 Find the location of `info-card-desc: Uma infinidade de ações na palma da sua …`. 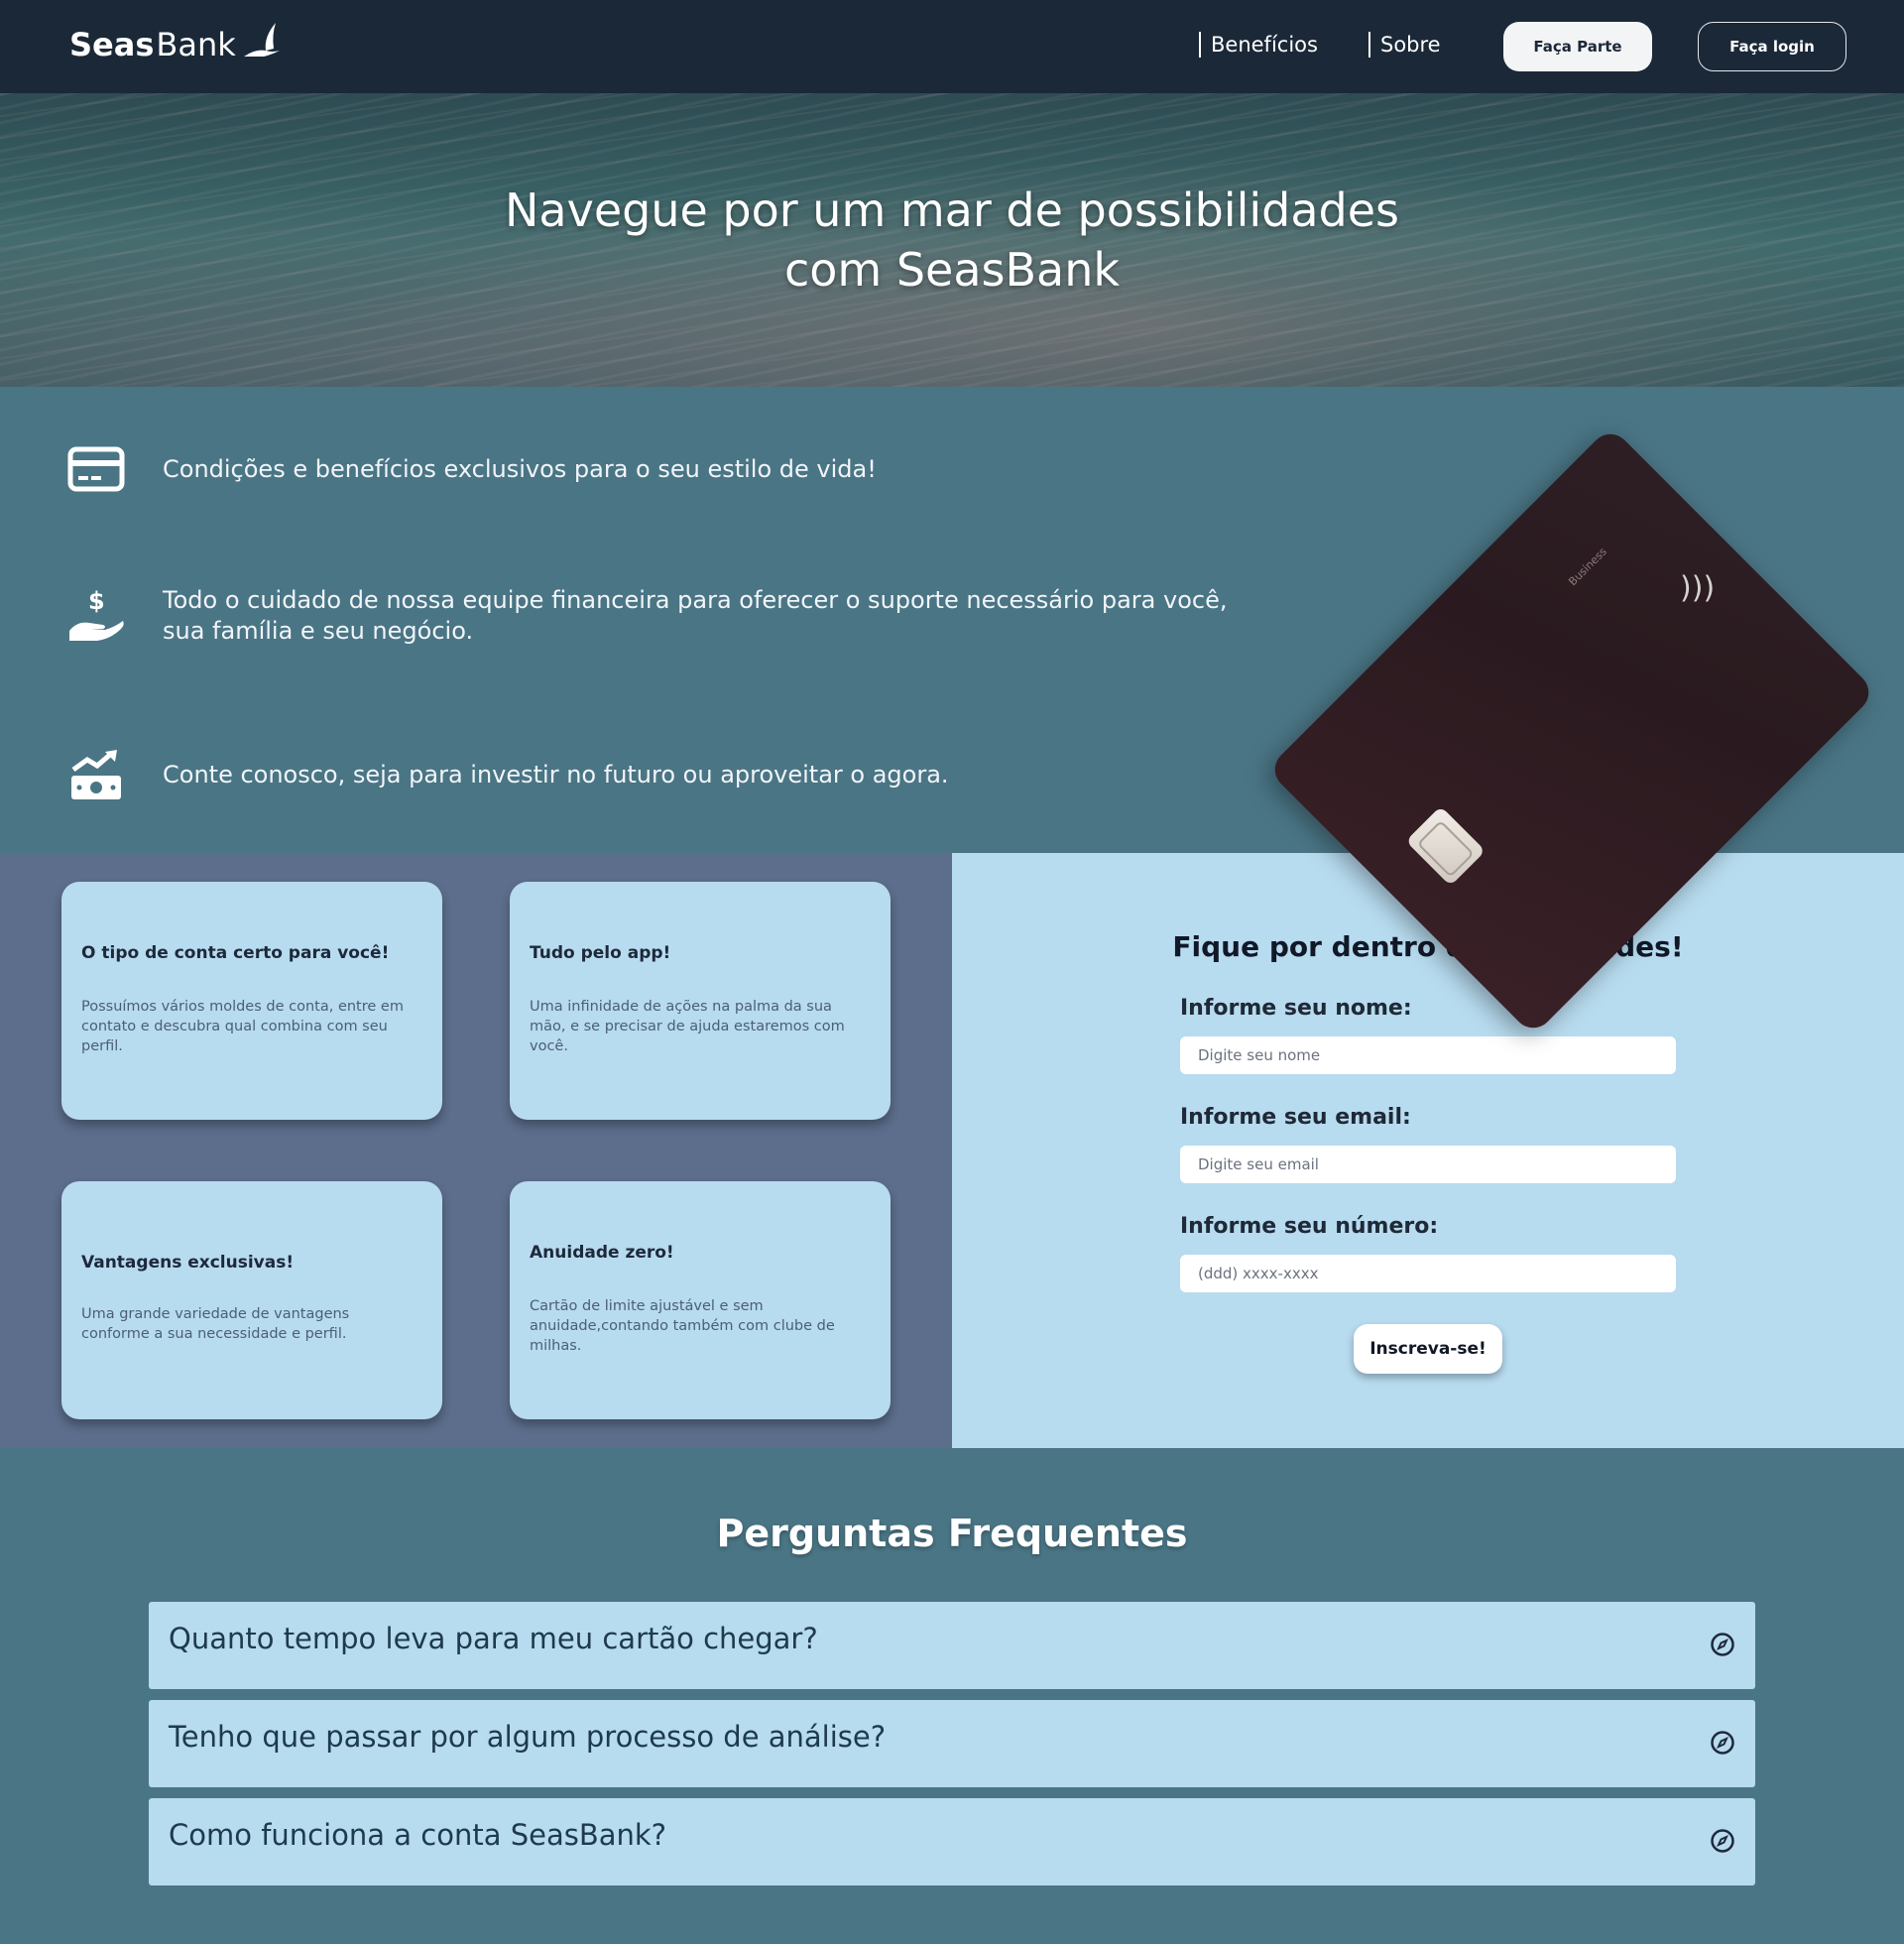

info-card-desc: Uma infinidade de ações na palma da sua … is located at coordinates (687, 1026).